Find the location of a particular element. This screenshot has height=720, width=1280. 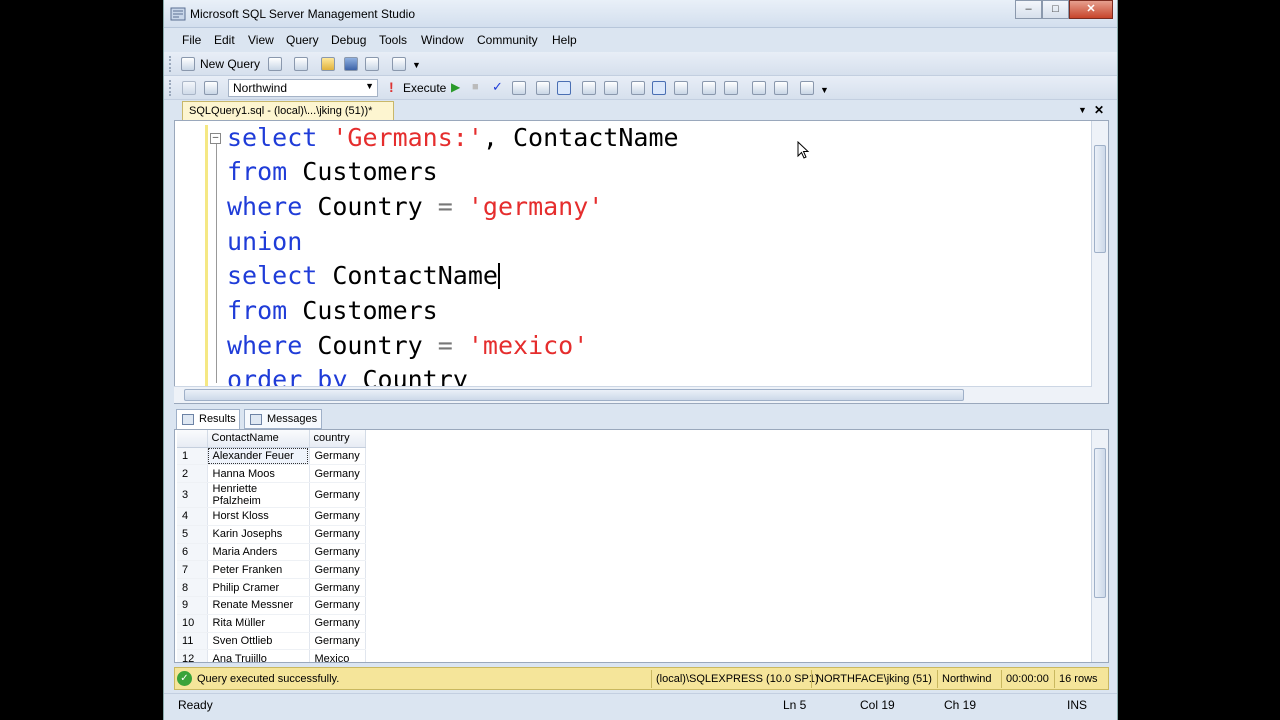

row-number: 12 is located at coordinates (192, 655).